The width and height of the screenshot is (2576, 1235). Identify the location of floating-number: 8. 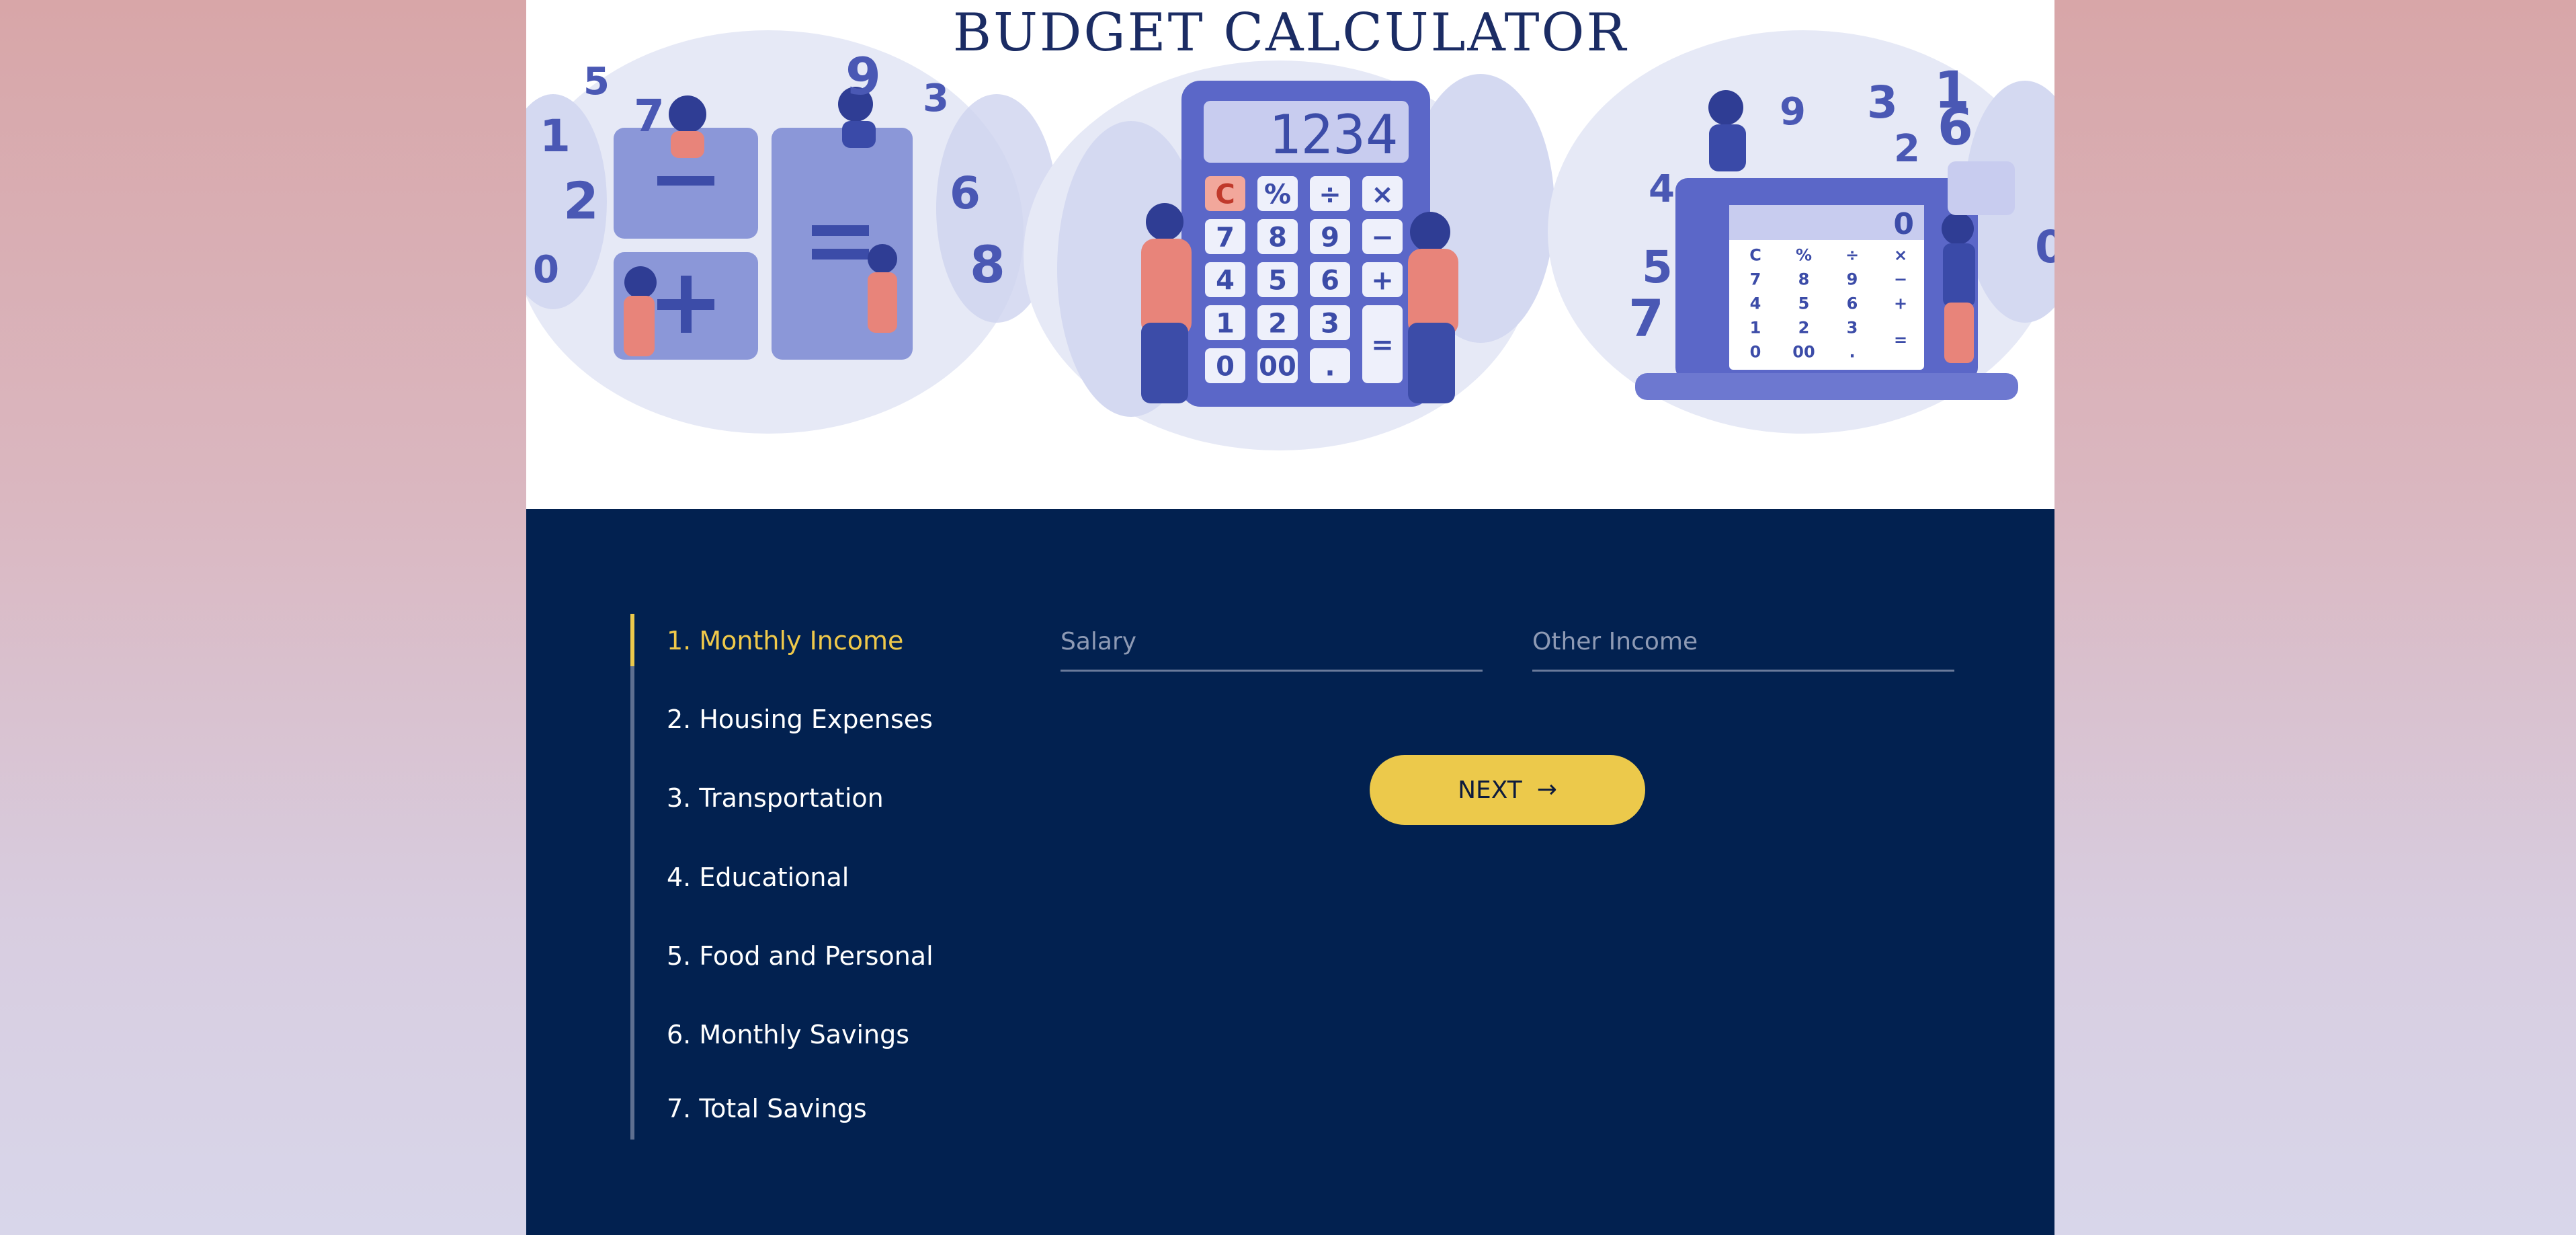
(987, 264).